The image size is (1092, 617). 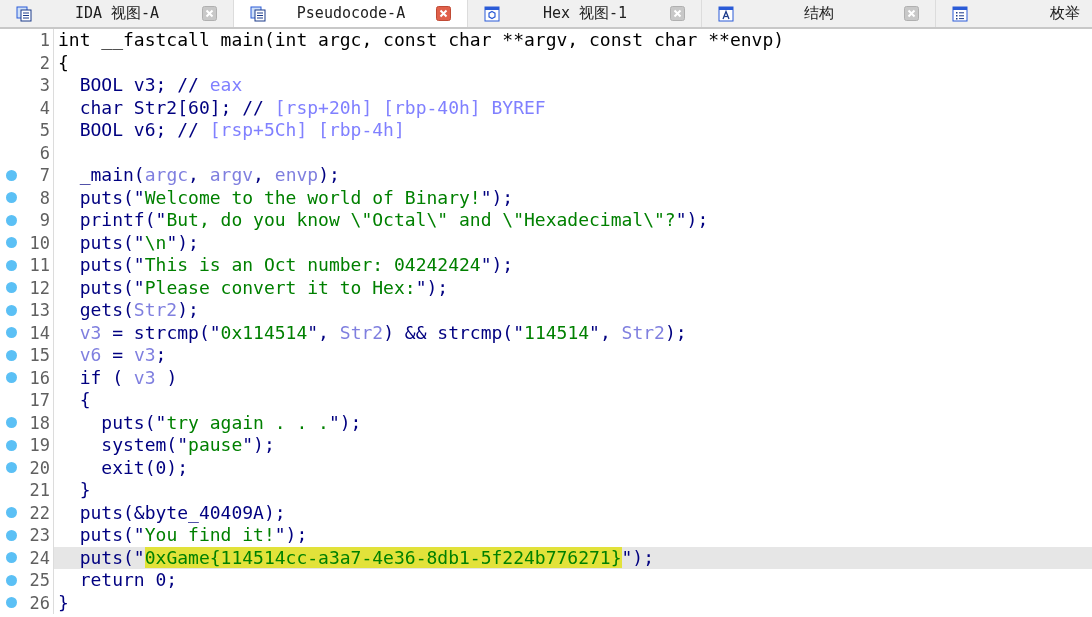 I want to click on code-text: int __fastcall main(int argc, const char **argv, const char **envp), so click(x=421, y=40).